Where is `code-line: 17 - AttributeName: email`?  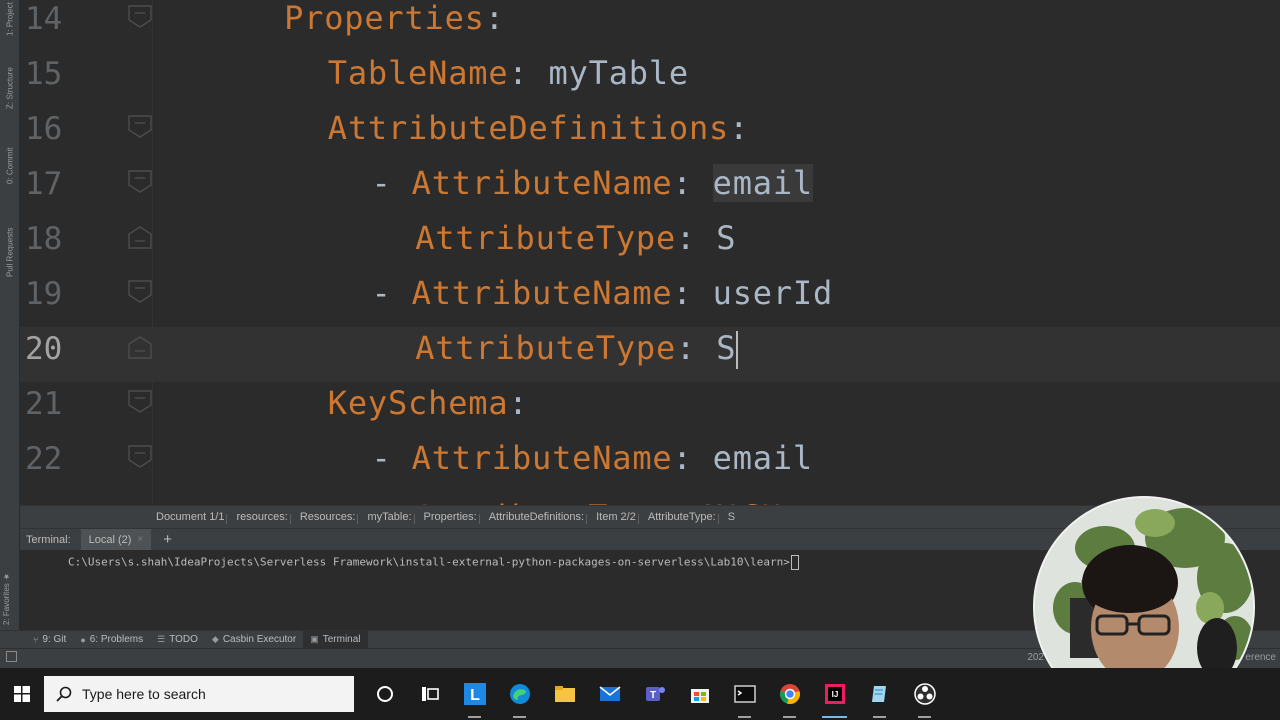
code-line: 17 - AttributeName: email is located at coordinates (650, 189).